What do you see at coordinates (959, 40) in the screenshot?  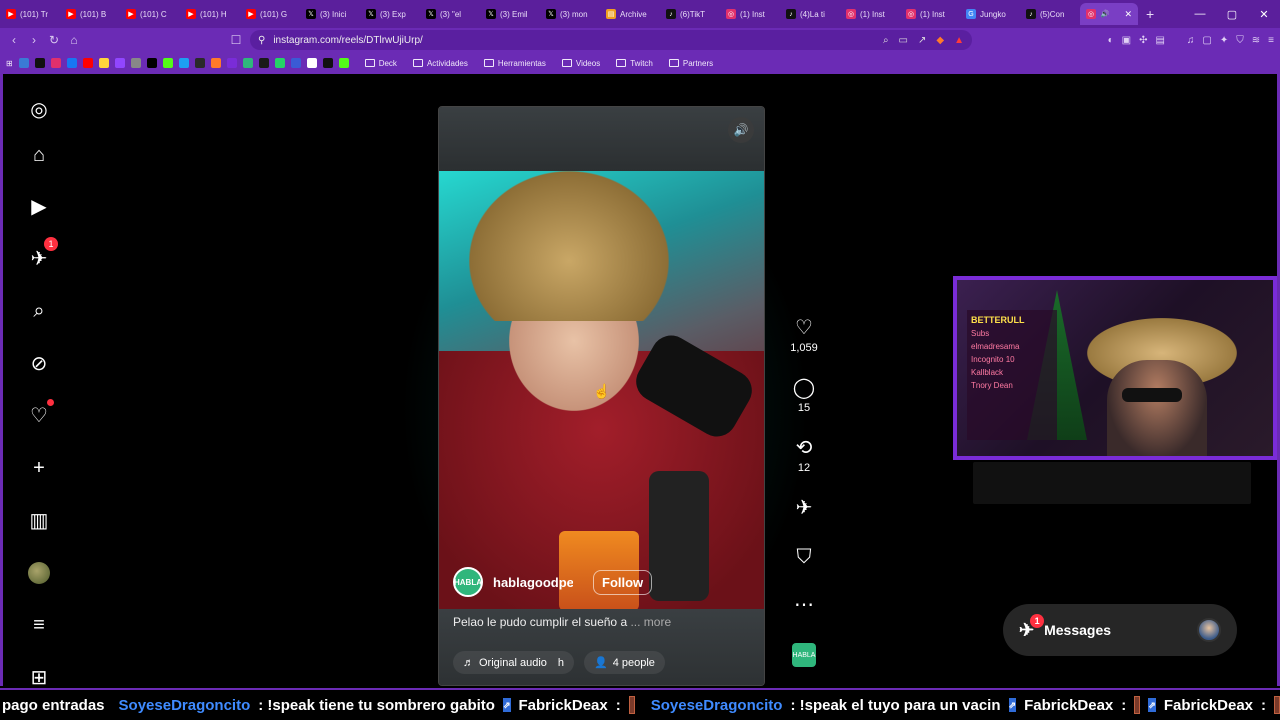 I see `rewards-icon: ▲` at bounding box center [959, 40].